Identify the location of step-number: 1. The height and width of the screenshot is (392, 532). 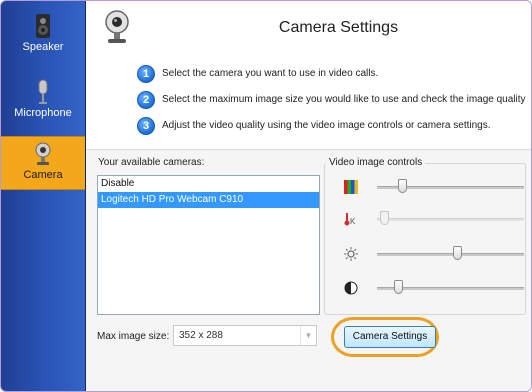
(146, 74).